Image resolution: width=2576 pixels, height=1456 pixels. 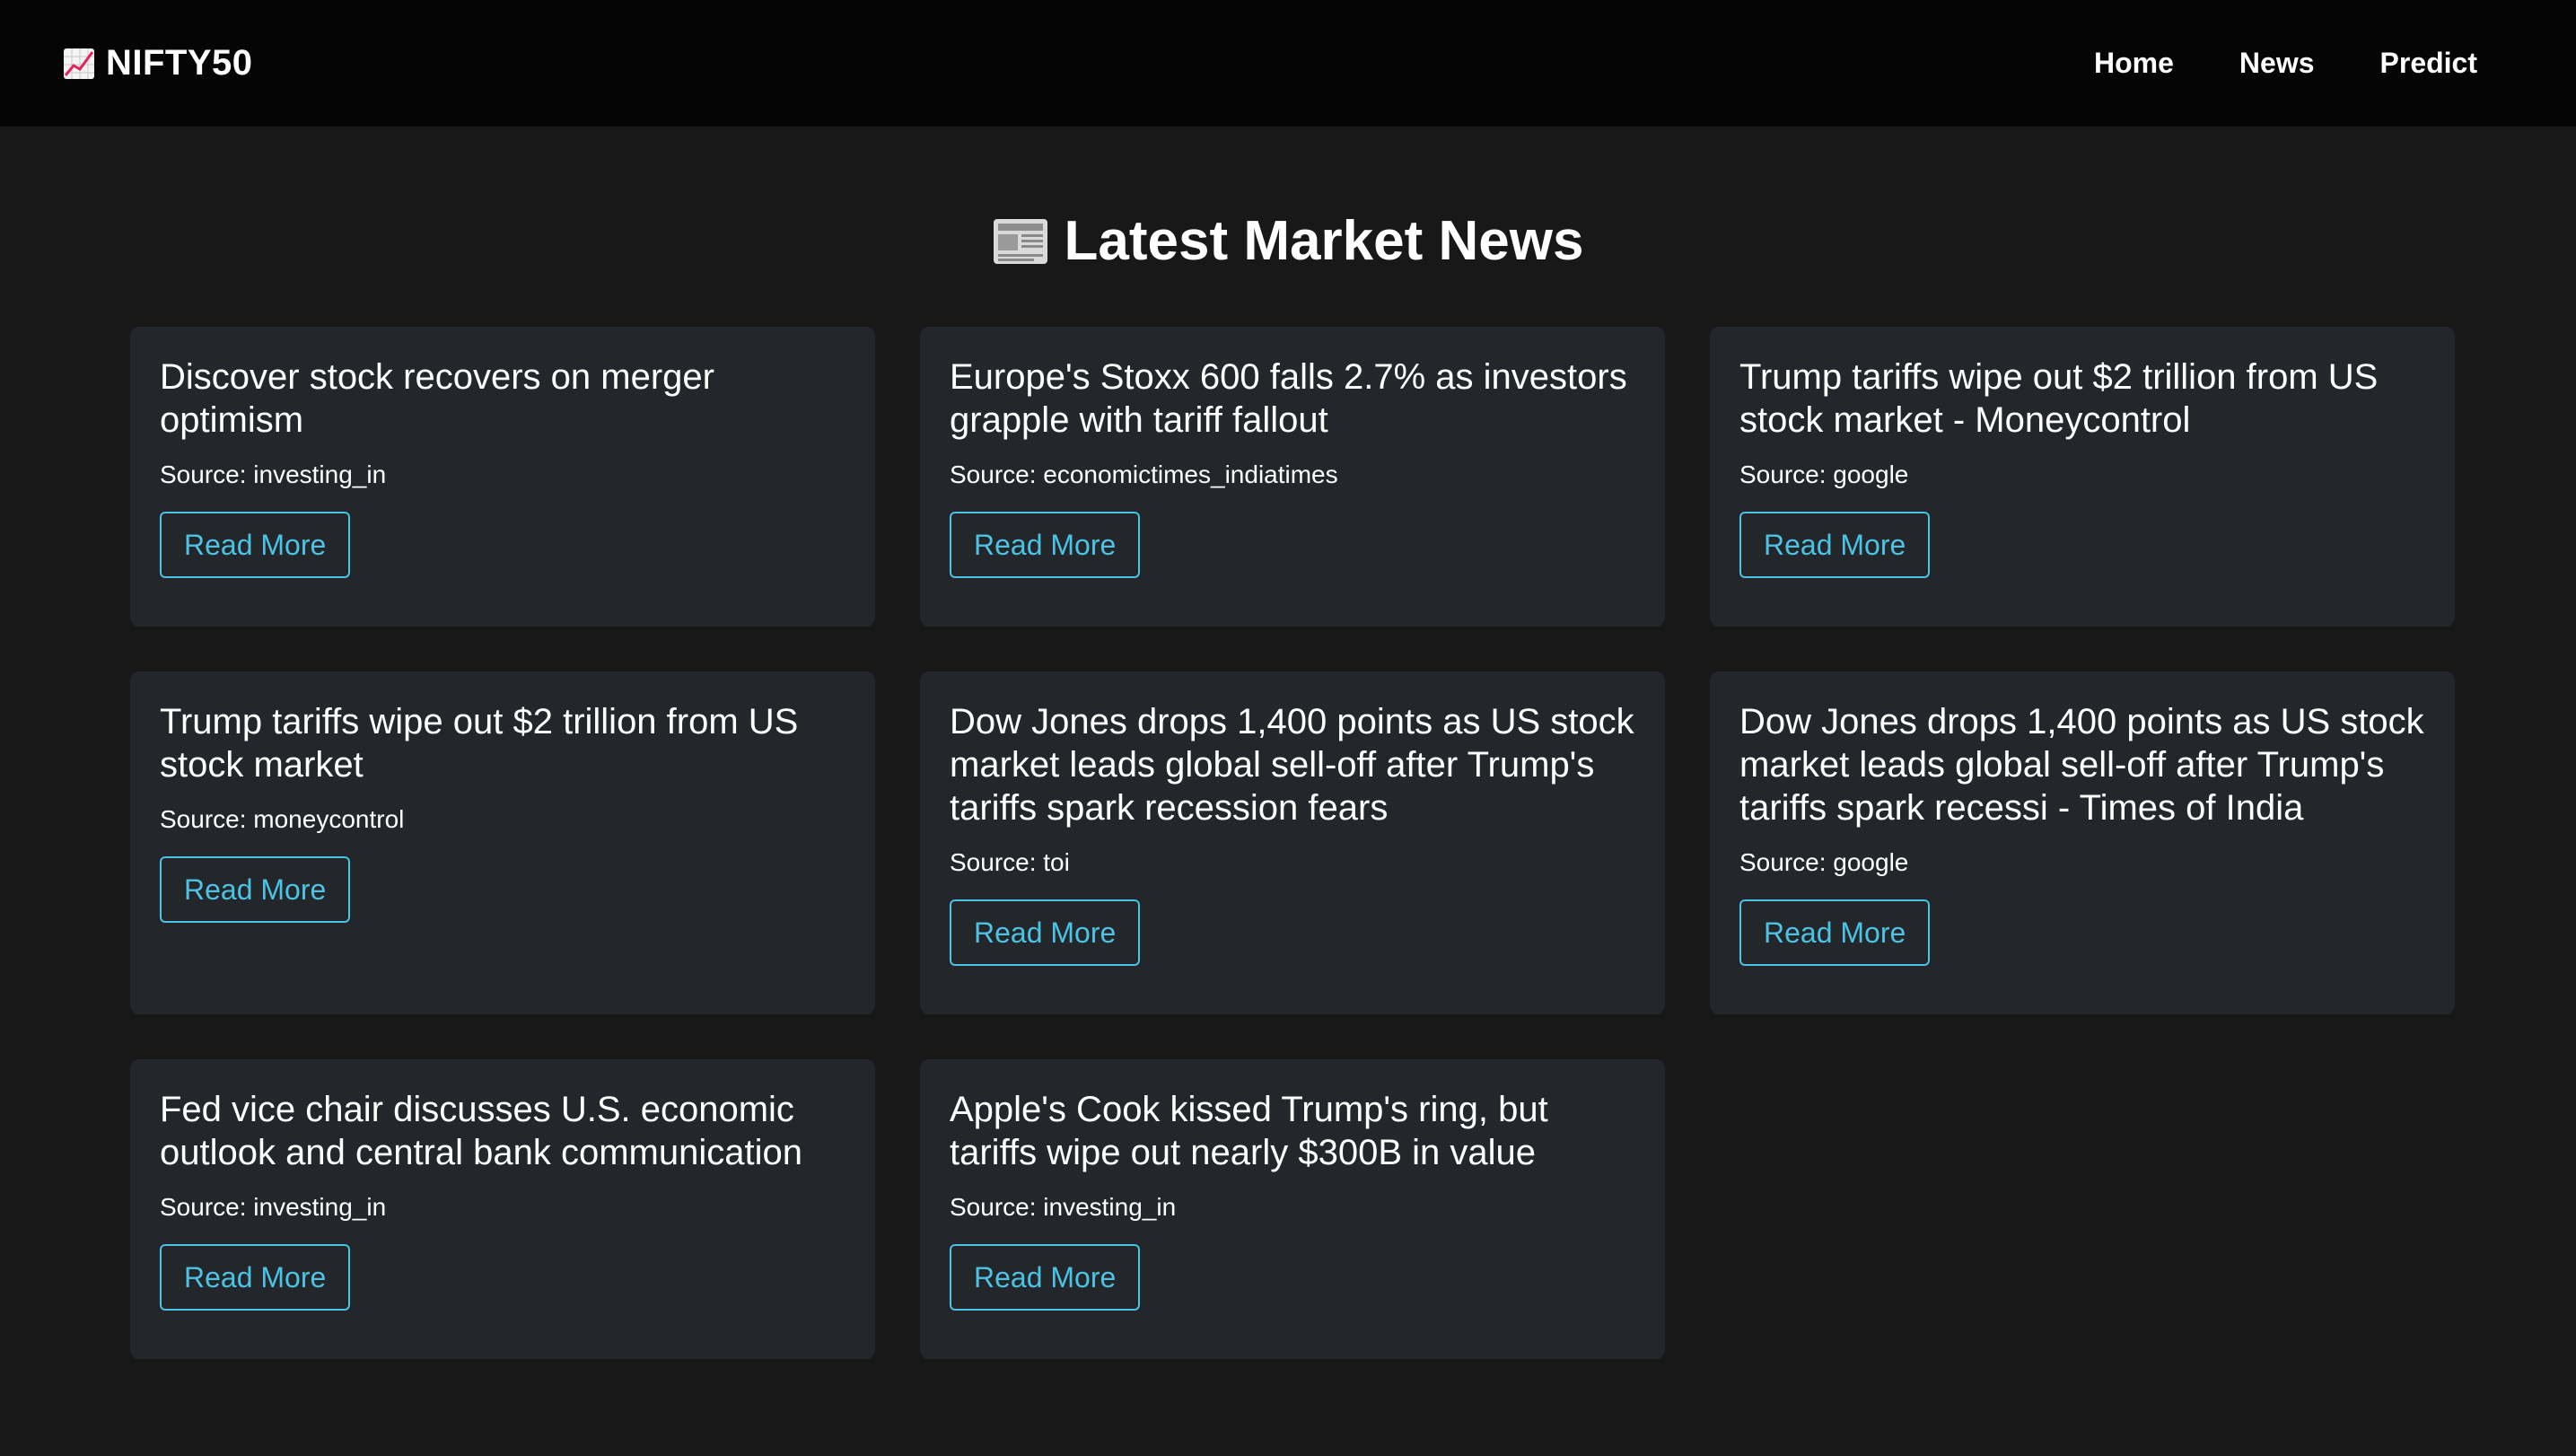 What do you see at coordinates (1144, 474) in the screenshot?
I see `news-card-source: Source: economictimes_indiatimes` at bounding box center [1144, 474].